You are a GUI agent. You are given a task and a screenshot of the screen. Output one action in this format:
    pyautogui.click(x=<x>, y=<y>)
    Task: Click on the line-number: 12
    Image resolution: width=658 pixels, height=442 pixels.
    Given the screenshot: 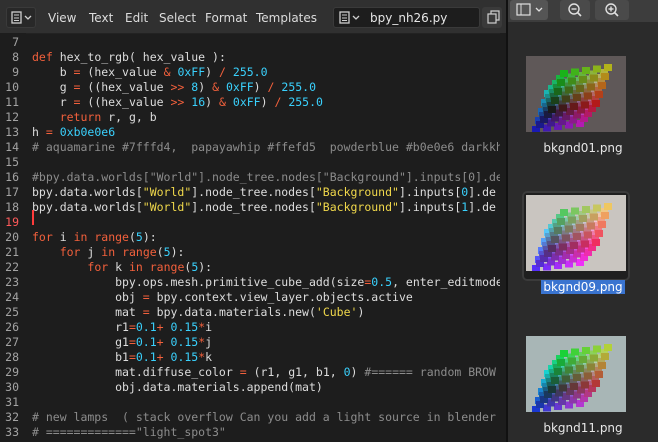 What is the action you would take?
    pyautogui.click(x=12, y=117)
    